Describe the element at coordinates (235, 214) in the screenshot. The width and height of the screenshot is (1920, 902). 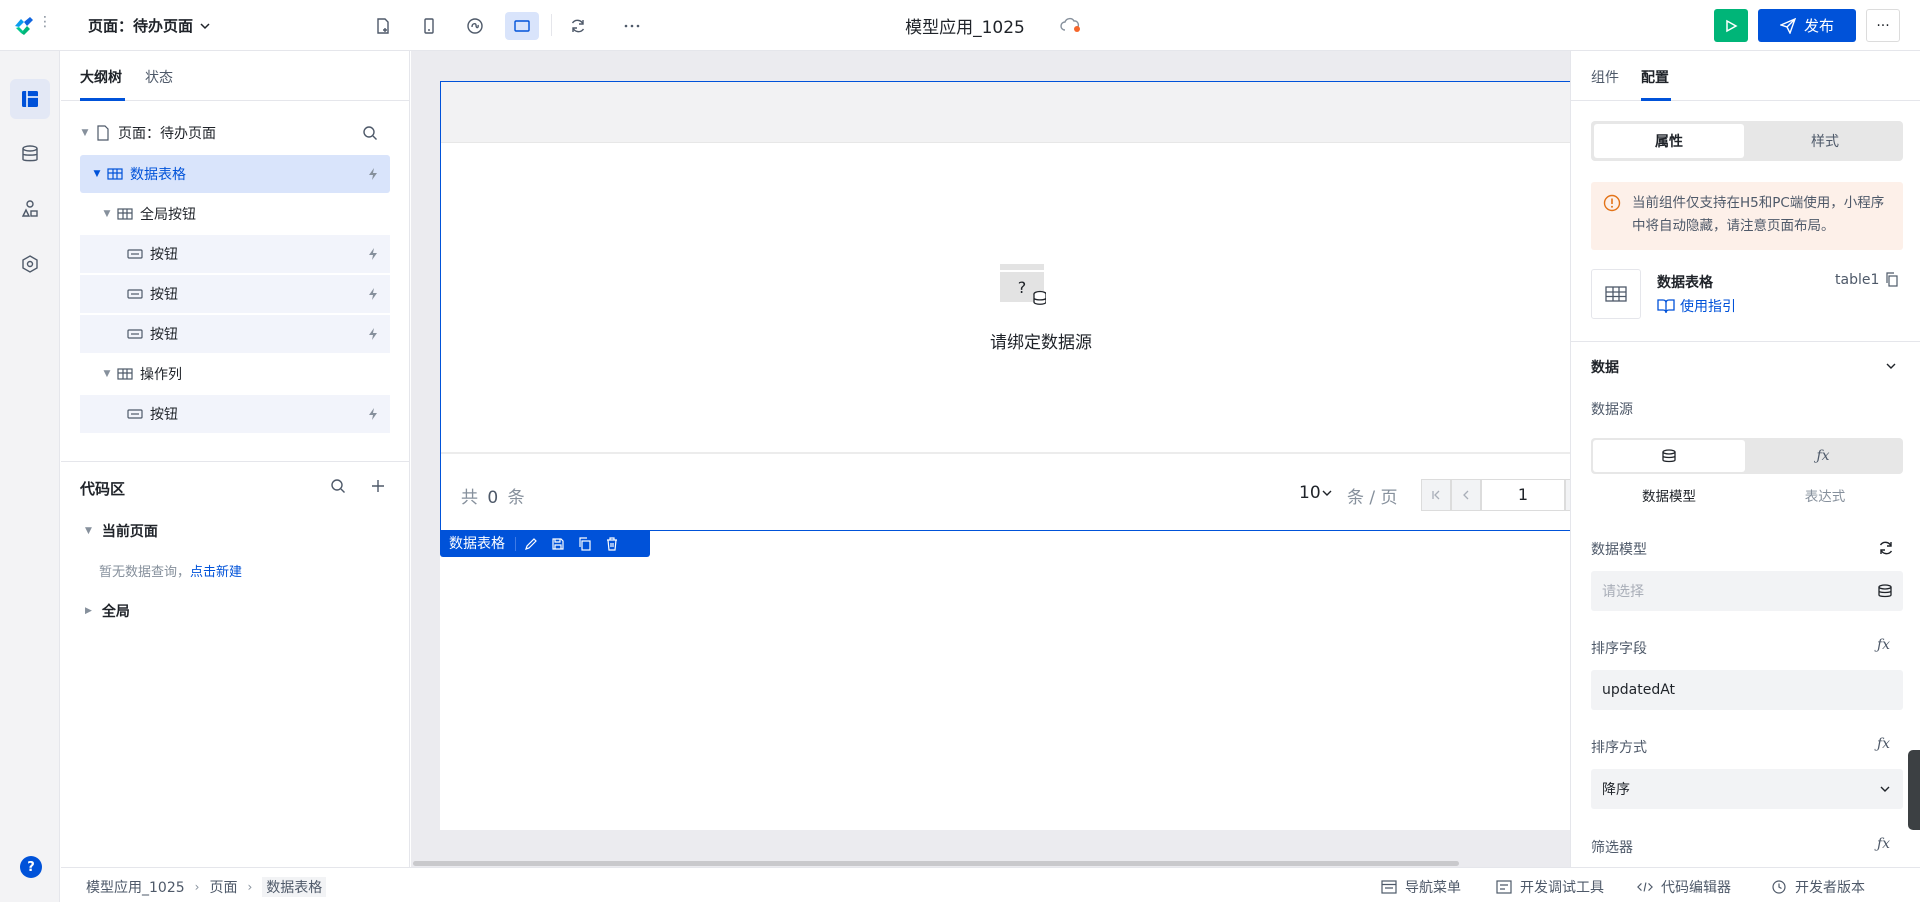
I see `tree-item-global-buttons: ▼ 全局按钮` at that location.